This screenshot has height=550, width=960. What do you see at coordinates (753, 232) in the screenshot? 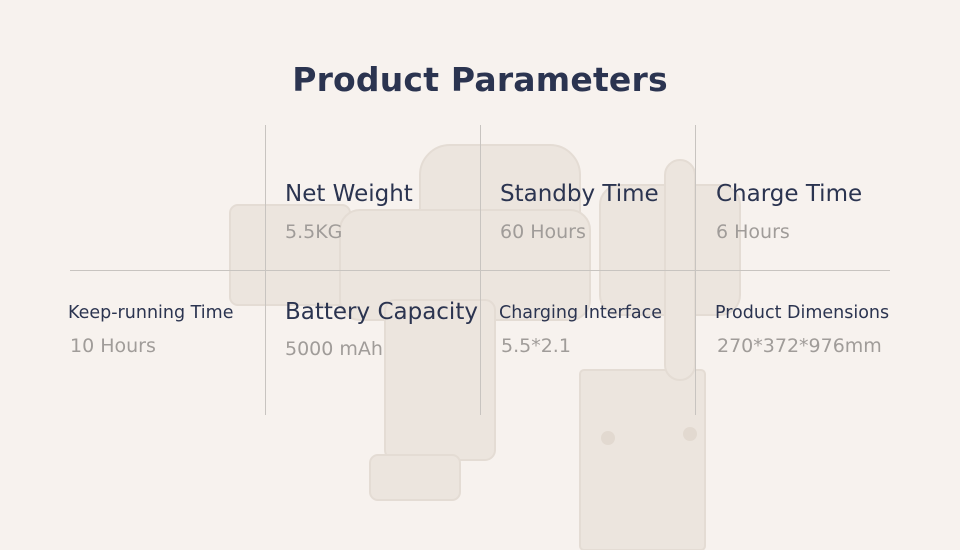
I see `param-value: 6 Hours` at bounding box center [753, 232].